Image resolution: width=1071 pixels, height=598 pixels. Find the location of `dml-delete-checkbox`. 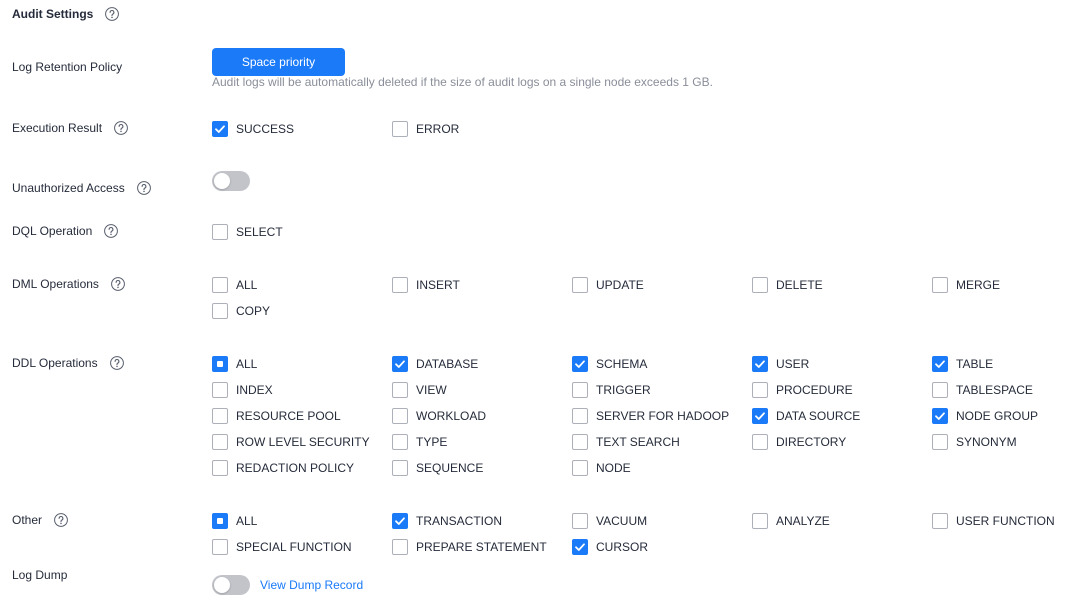

dml-delete-checkbox is located at coordinates (760, 285).